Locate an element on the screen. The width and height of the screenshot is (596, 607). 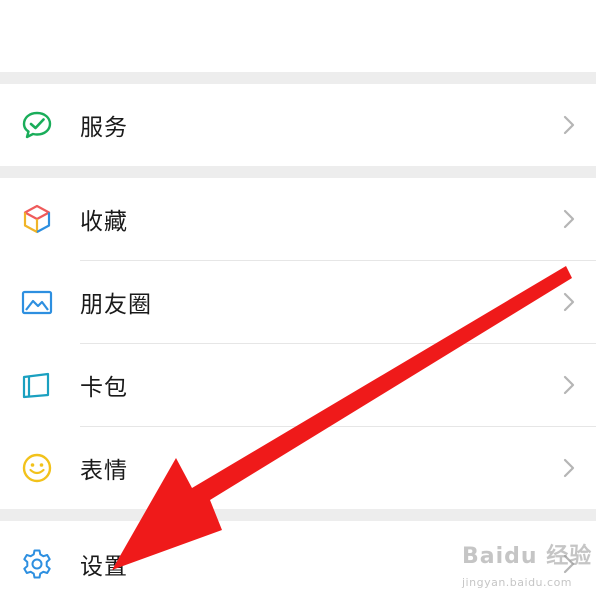
top-blank-area is located at coordinates (298, 36).